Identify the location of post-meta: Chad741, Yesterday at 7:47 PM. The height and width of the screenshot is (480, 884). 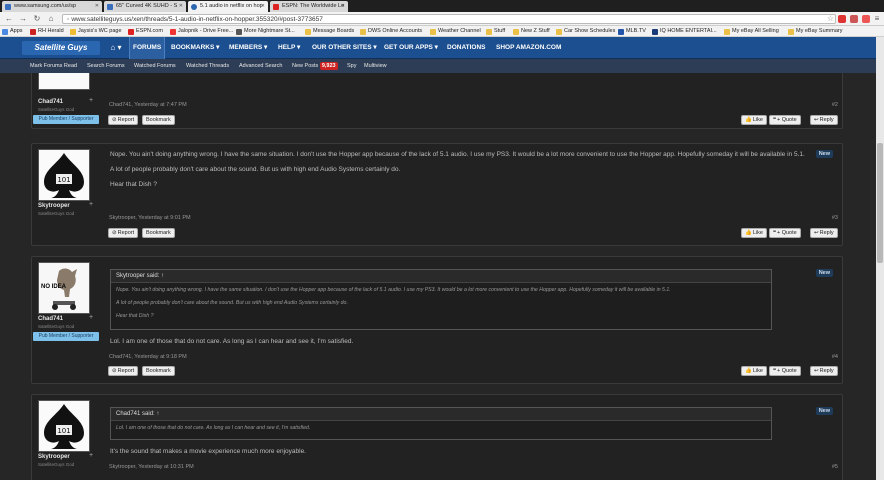
(148, 105).